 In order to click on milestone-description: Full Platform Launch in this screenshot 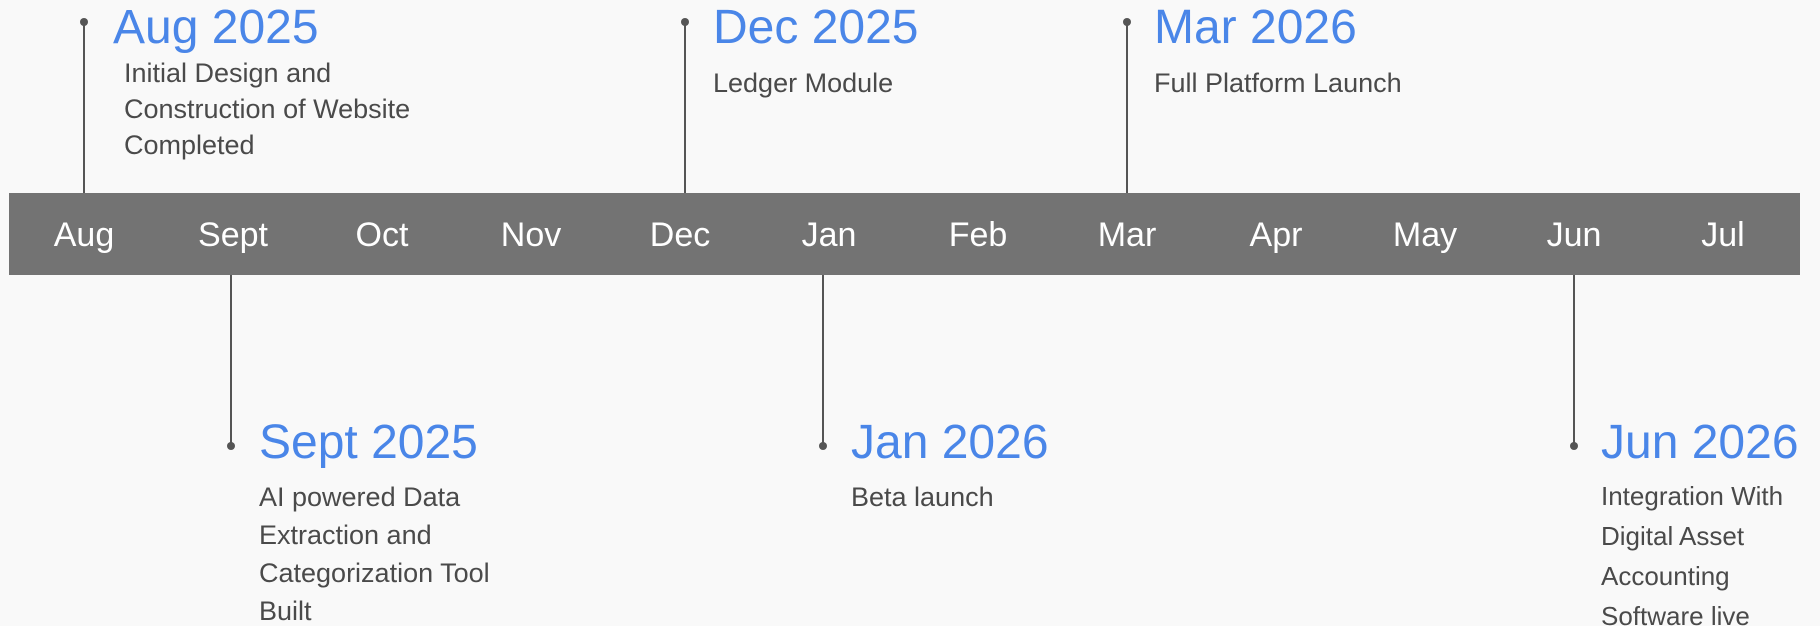, I will do `click(1278, 83)`.